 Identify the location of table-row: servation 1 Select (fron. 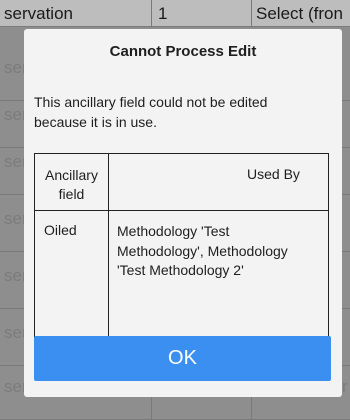
(175, 13).